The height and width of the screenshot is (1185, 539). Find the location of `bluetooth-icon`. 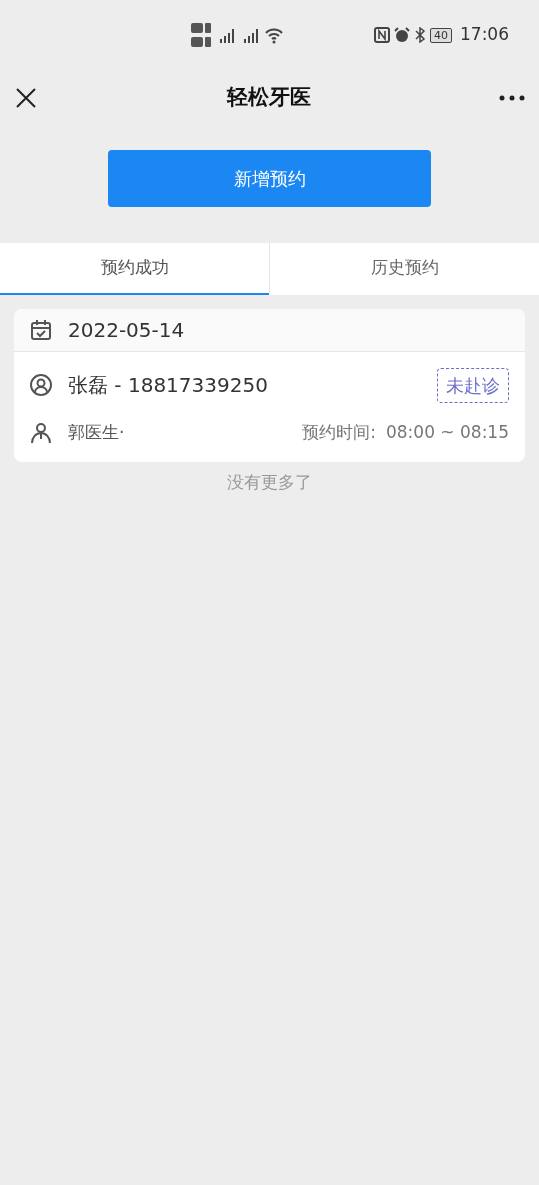

bluetooth-icon is located at coordinates (420, 35).